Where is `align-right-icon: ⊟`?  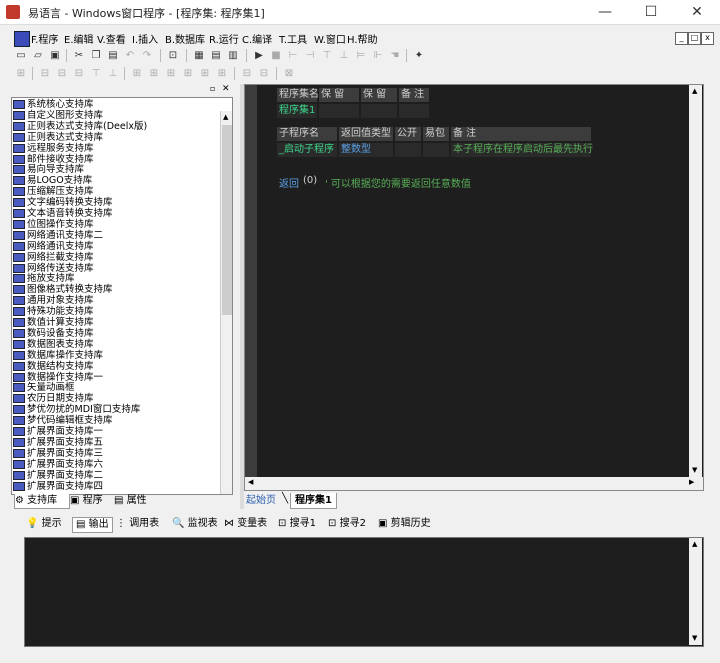
align-right-icon: ⊟ is located at coordinates (79, 73).